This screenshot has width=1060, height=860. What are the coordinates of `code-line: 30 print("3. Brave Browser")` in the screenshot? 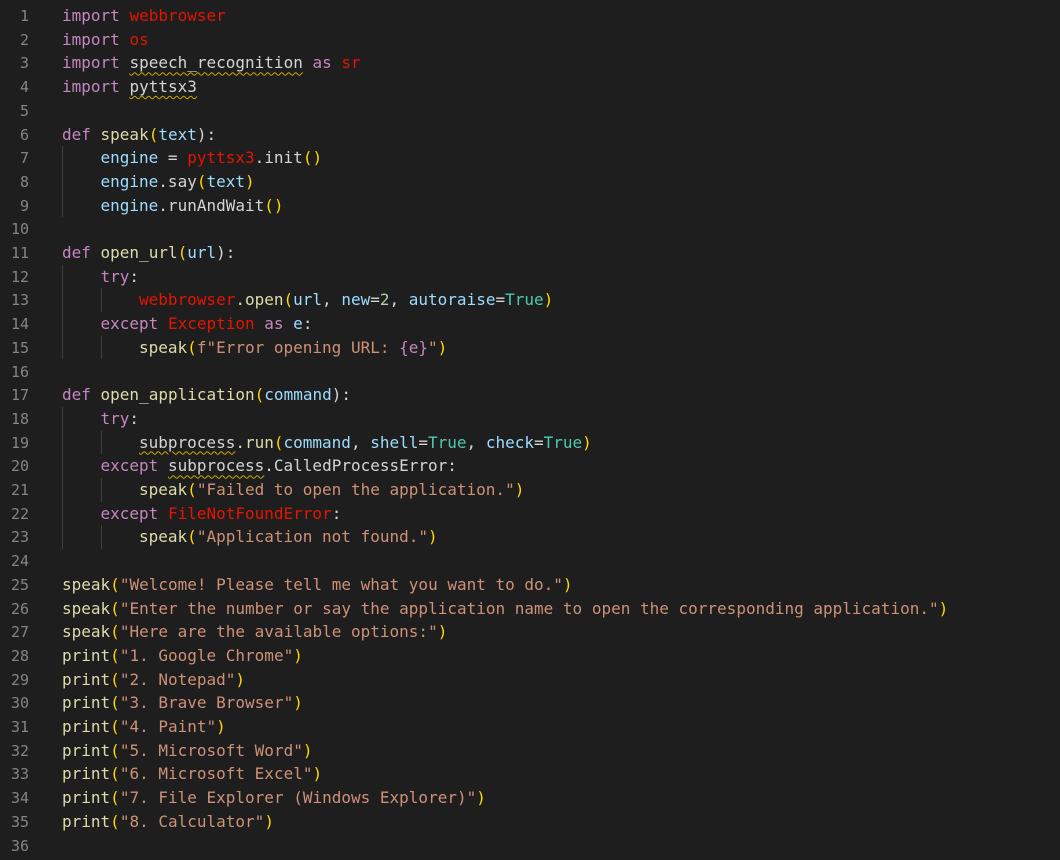 It's located at (530, 703).